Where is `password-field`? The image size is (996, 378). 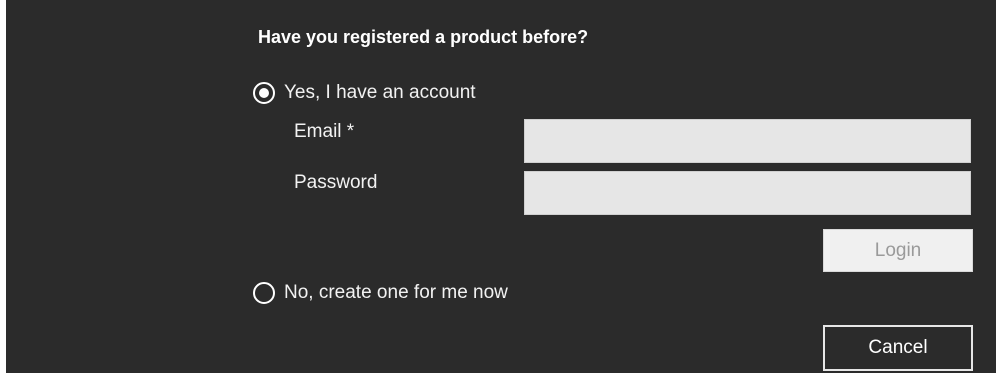
password-field is located at coordinates (747, 193).